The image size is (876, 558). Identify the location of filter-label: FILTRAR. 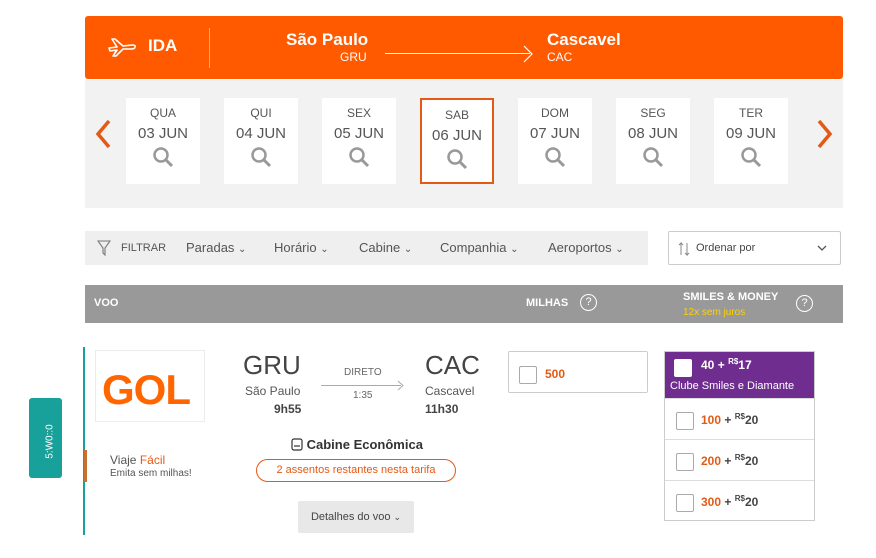
(143, 248).